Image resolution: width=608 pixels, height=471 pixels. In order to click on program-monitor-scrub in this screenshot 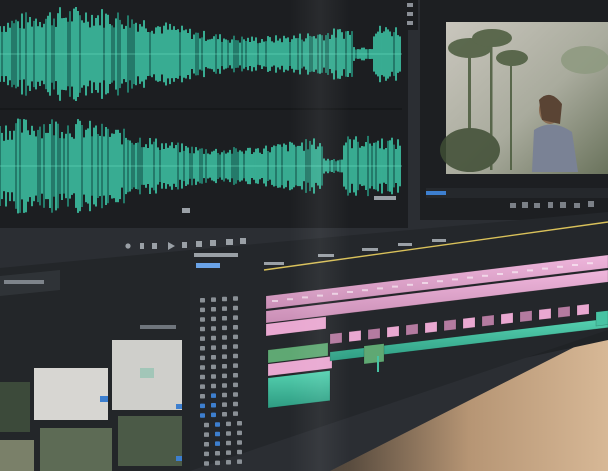, I will do `click(436, 193)`.